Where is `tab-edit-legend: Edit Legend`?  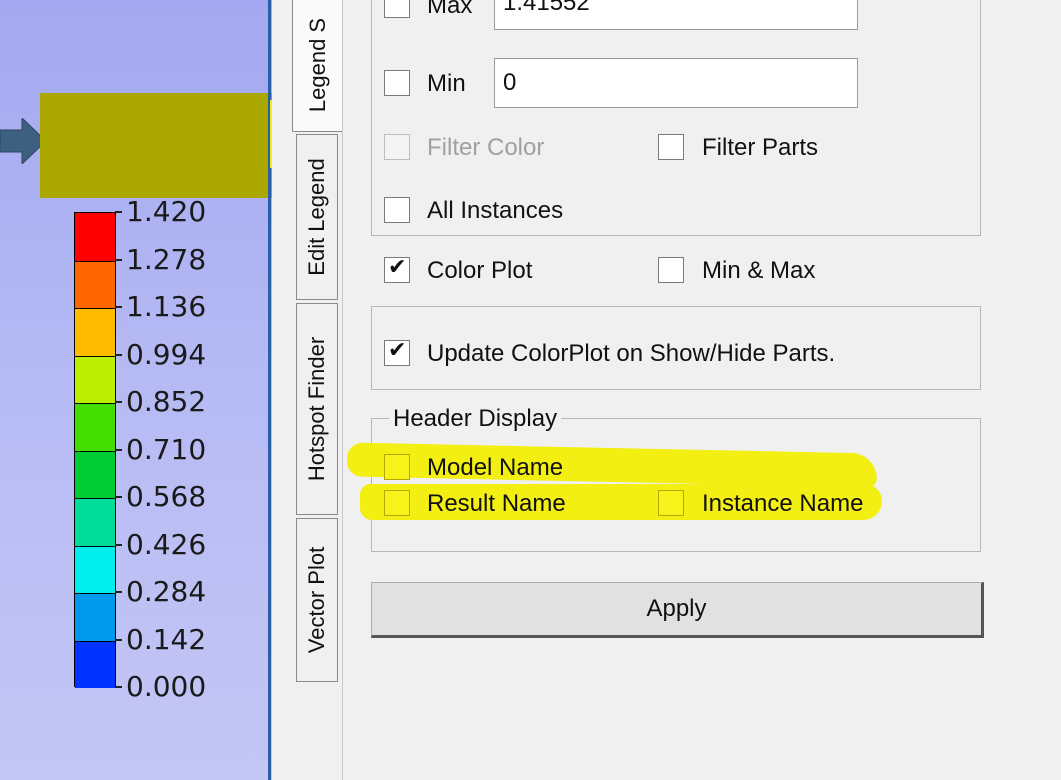 tab-edit-legend: Edit Legend is located at coordinates (317, 217).